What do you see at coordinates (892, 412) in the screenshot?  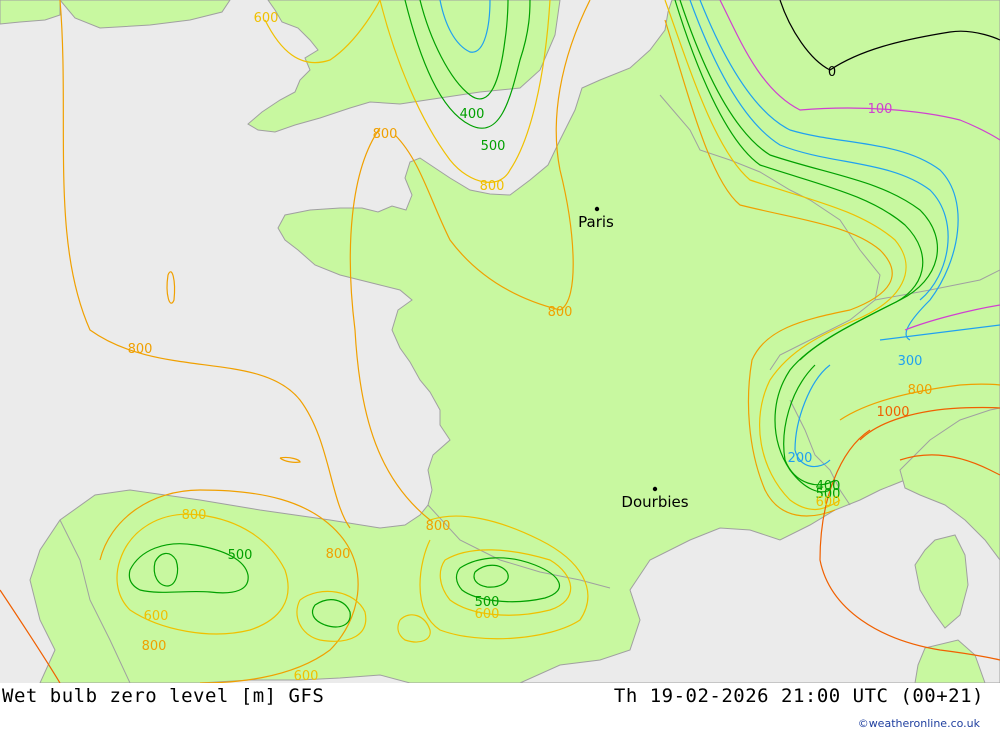 I see `contour-label: 1000` at bounding box center [892, 412].